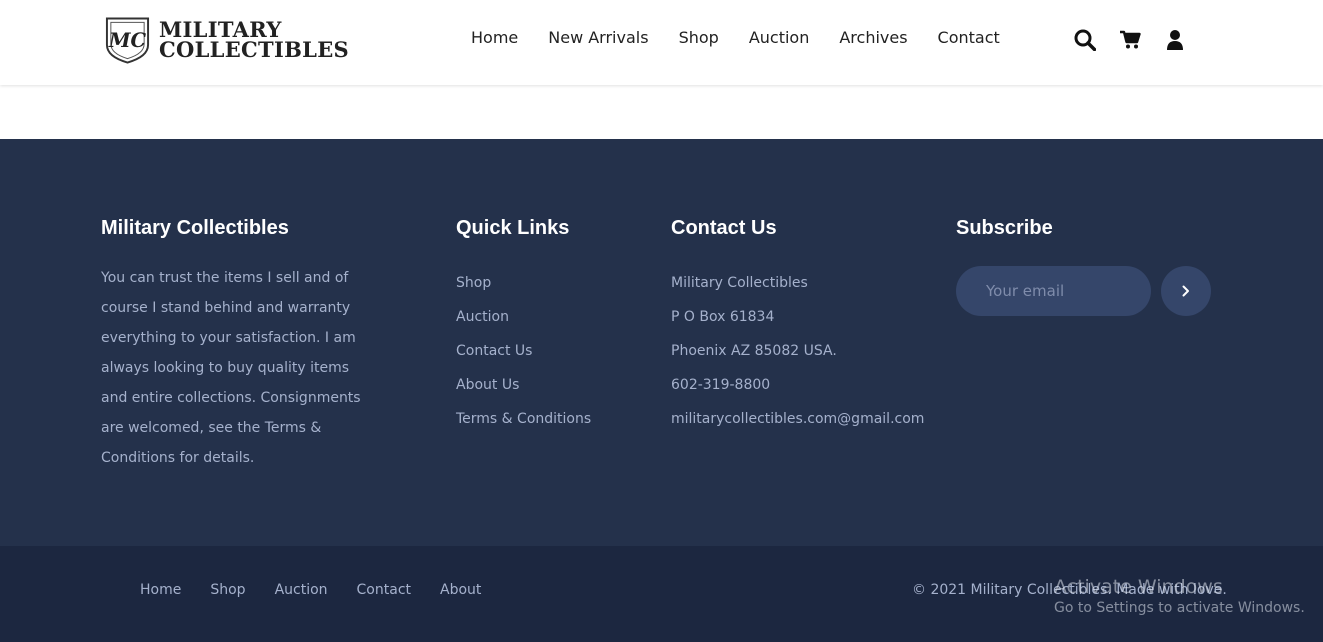  I want to click on footer-bottom-links: Home Shop Auction Contact About, so click(325, 590).